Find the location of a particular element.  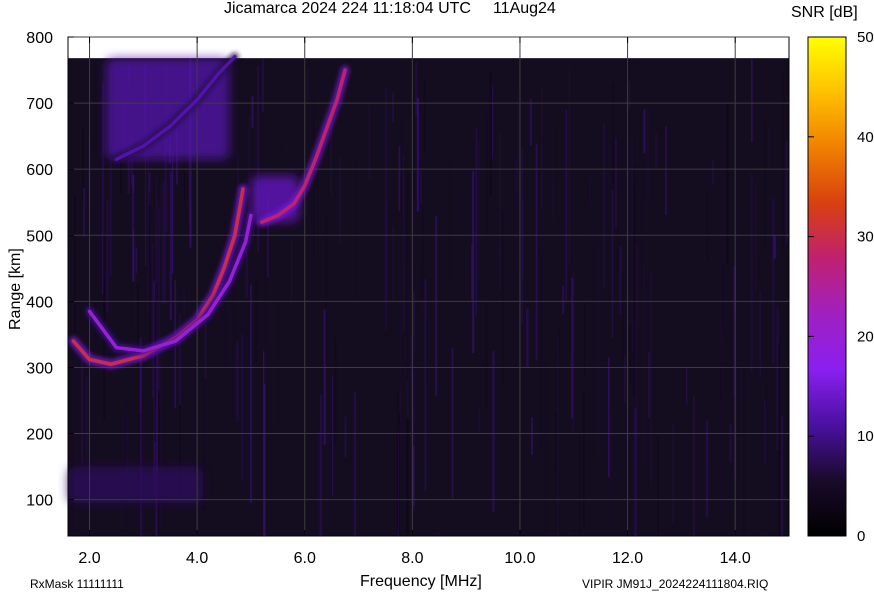

x-tick-label: 12.0 is located at coordinates (627, 558).